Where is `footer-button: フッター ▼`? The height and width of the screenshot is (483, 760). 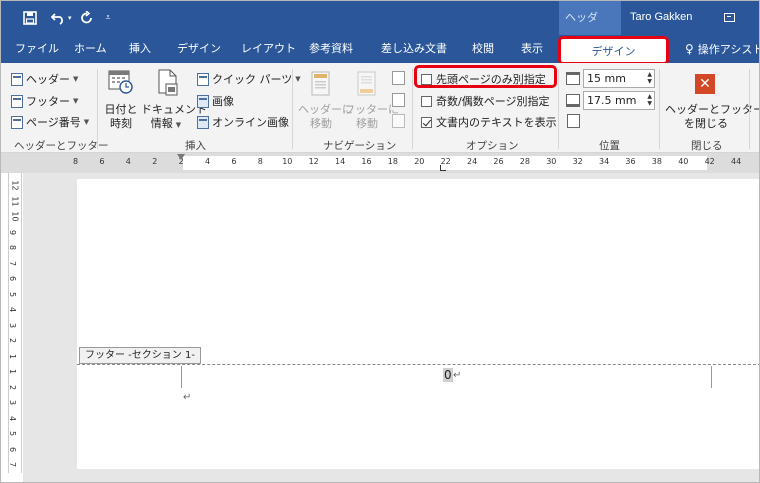
footer-button: フッター ▼ is located at coordinates (44, 101).